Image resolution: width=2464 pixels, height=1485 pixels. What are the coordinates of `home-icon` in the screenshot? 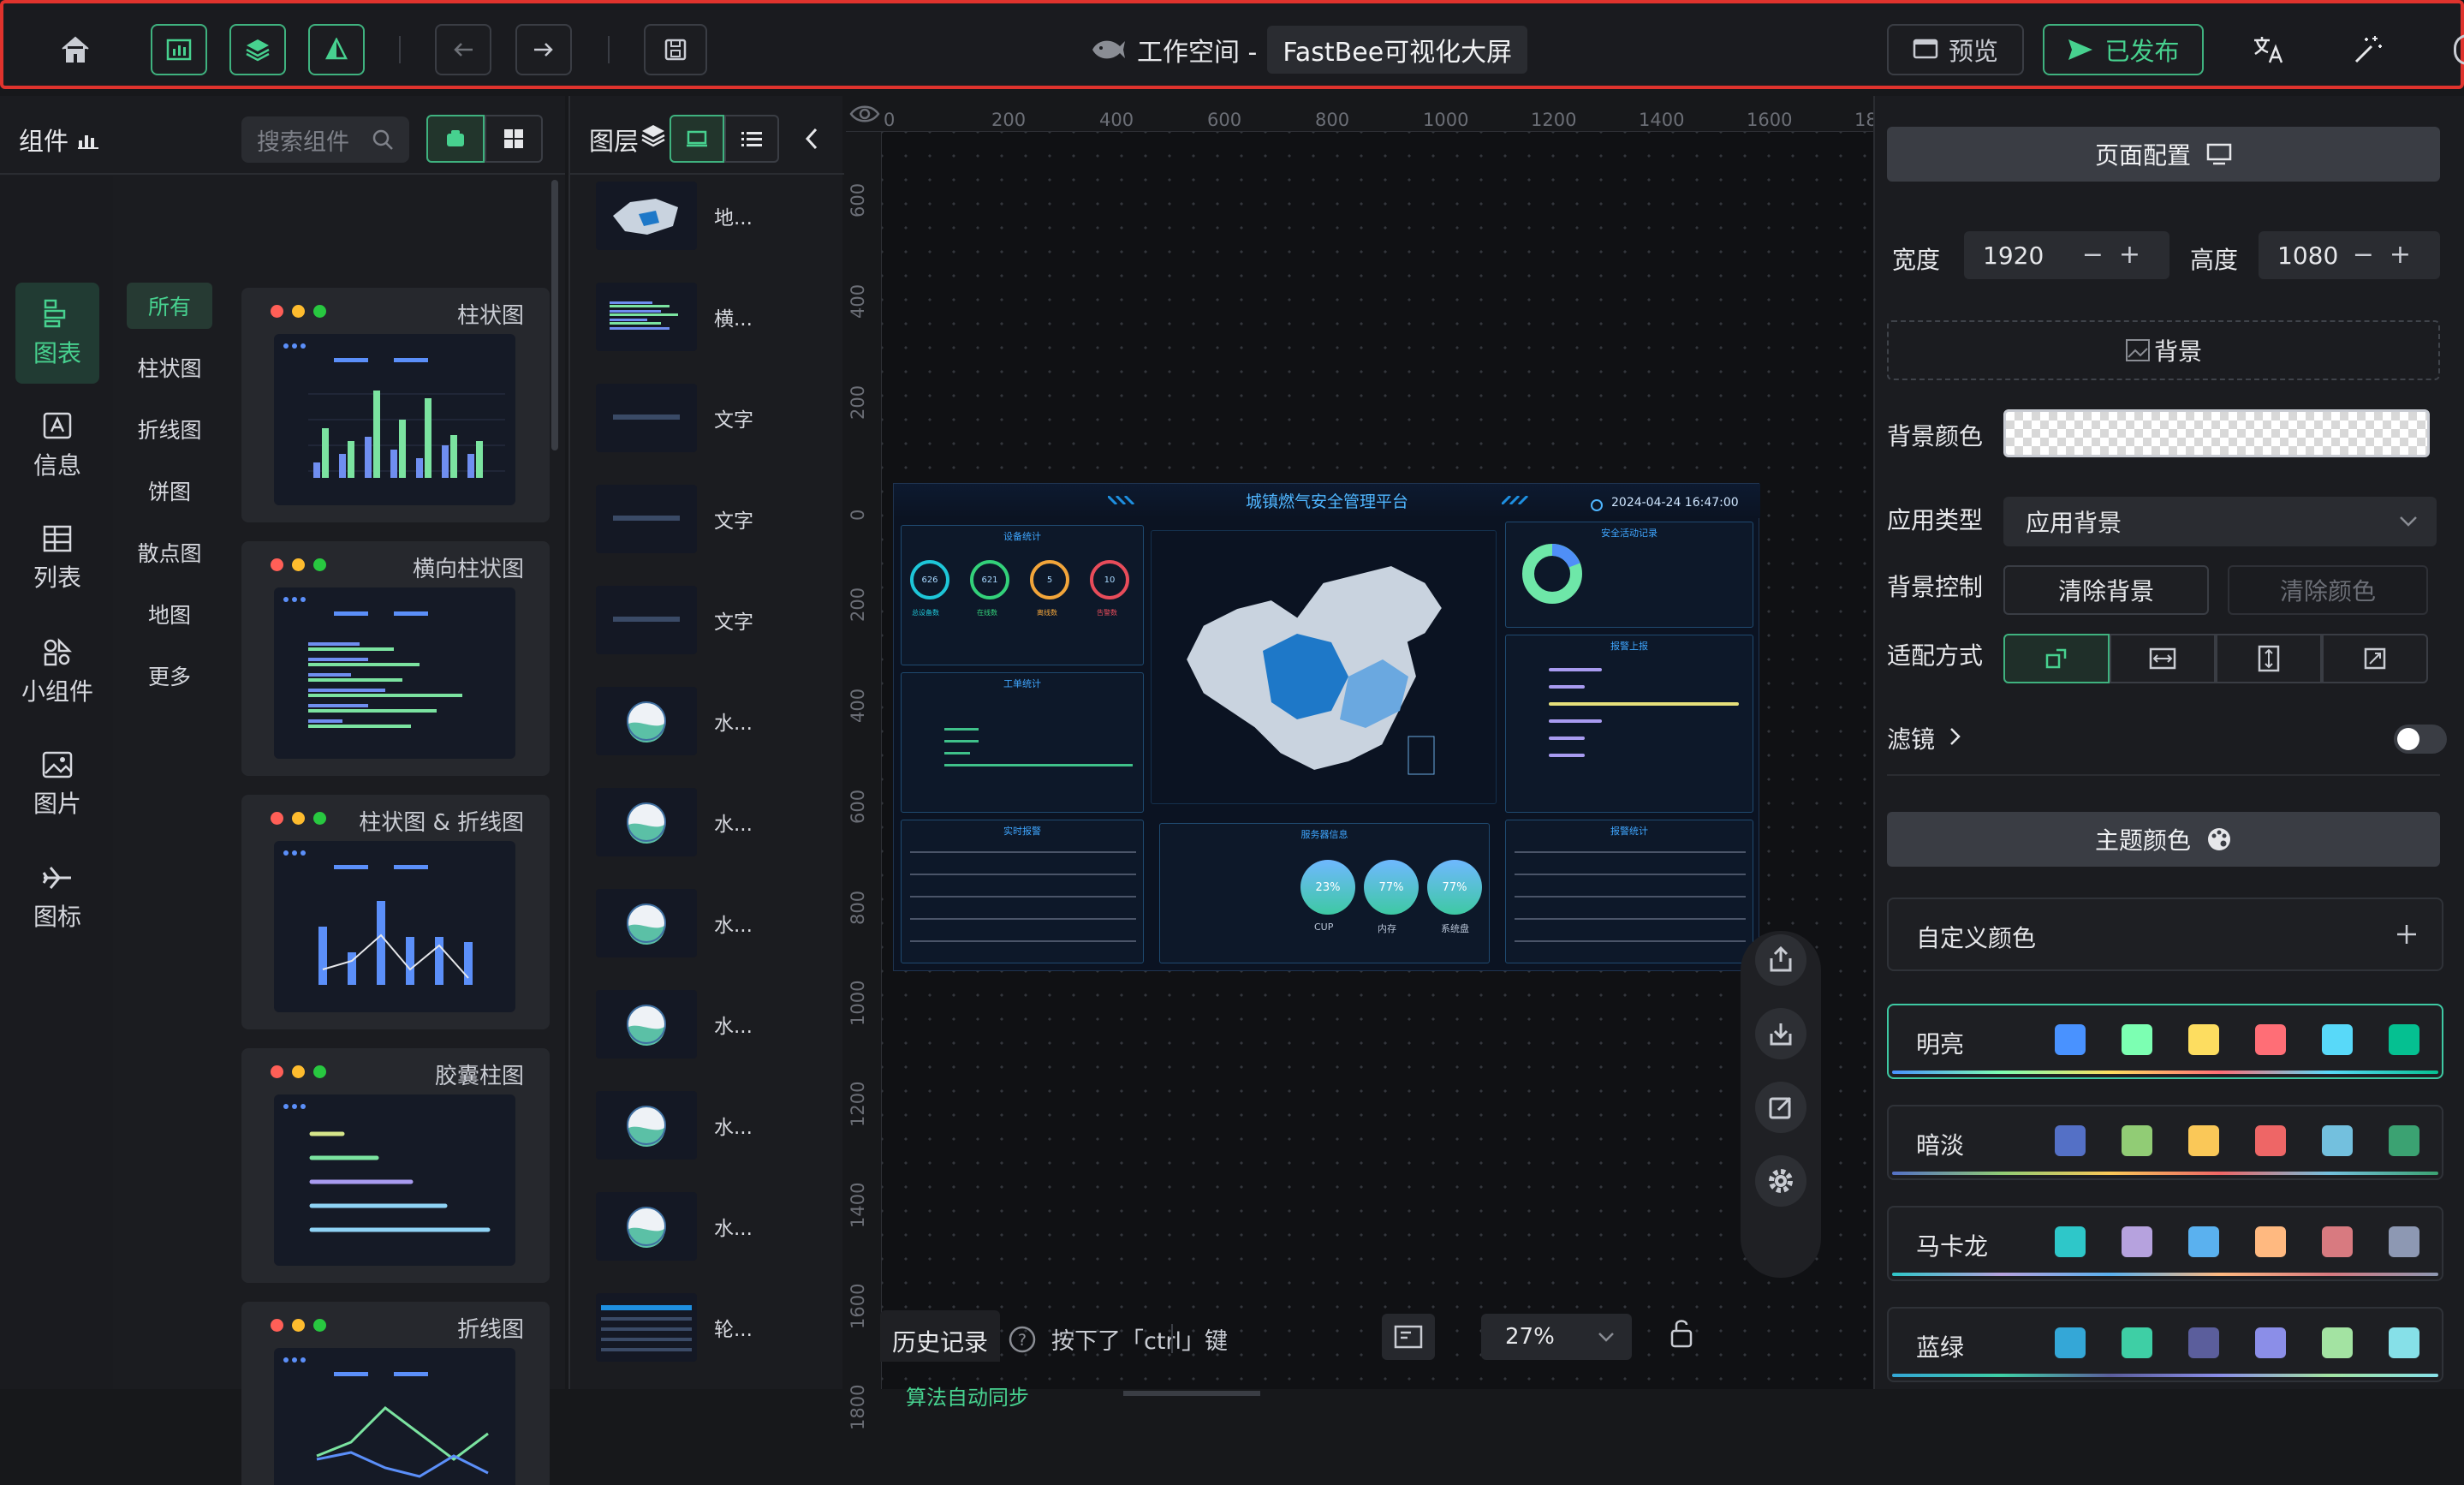 It's located at (75, 49).